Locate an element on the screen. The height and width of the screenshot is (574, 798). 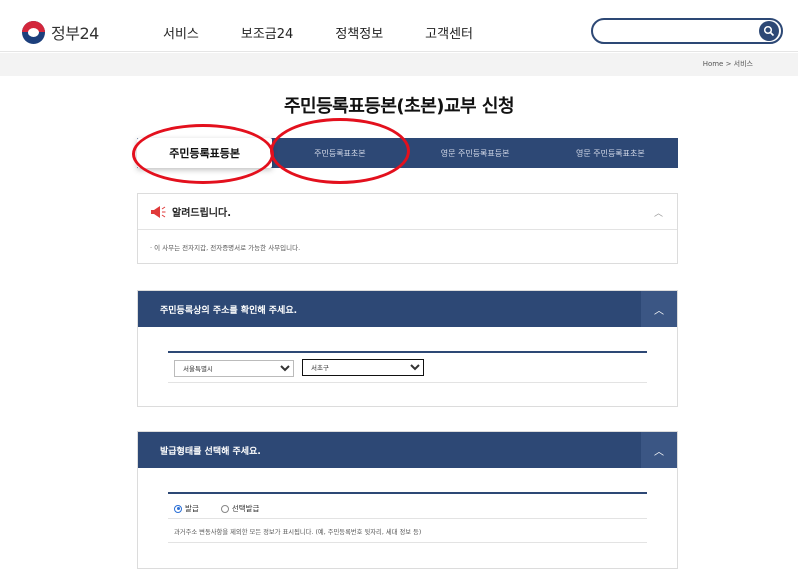
city-select: 서울특별시 is located at coordinates (234, 368).